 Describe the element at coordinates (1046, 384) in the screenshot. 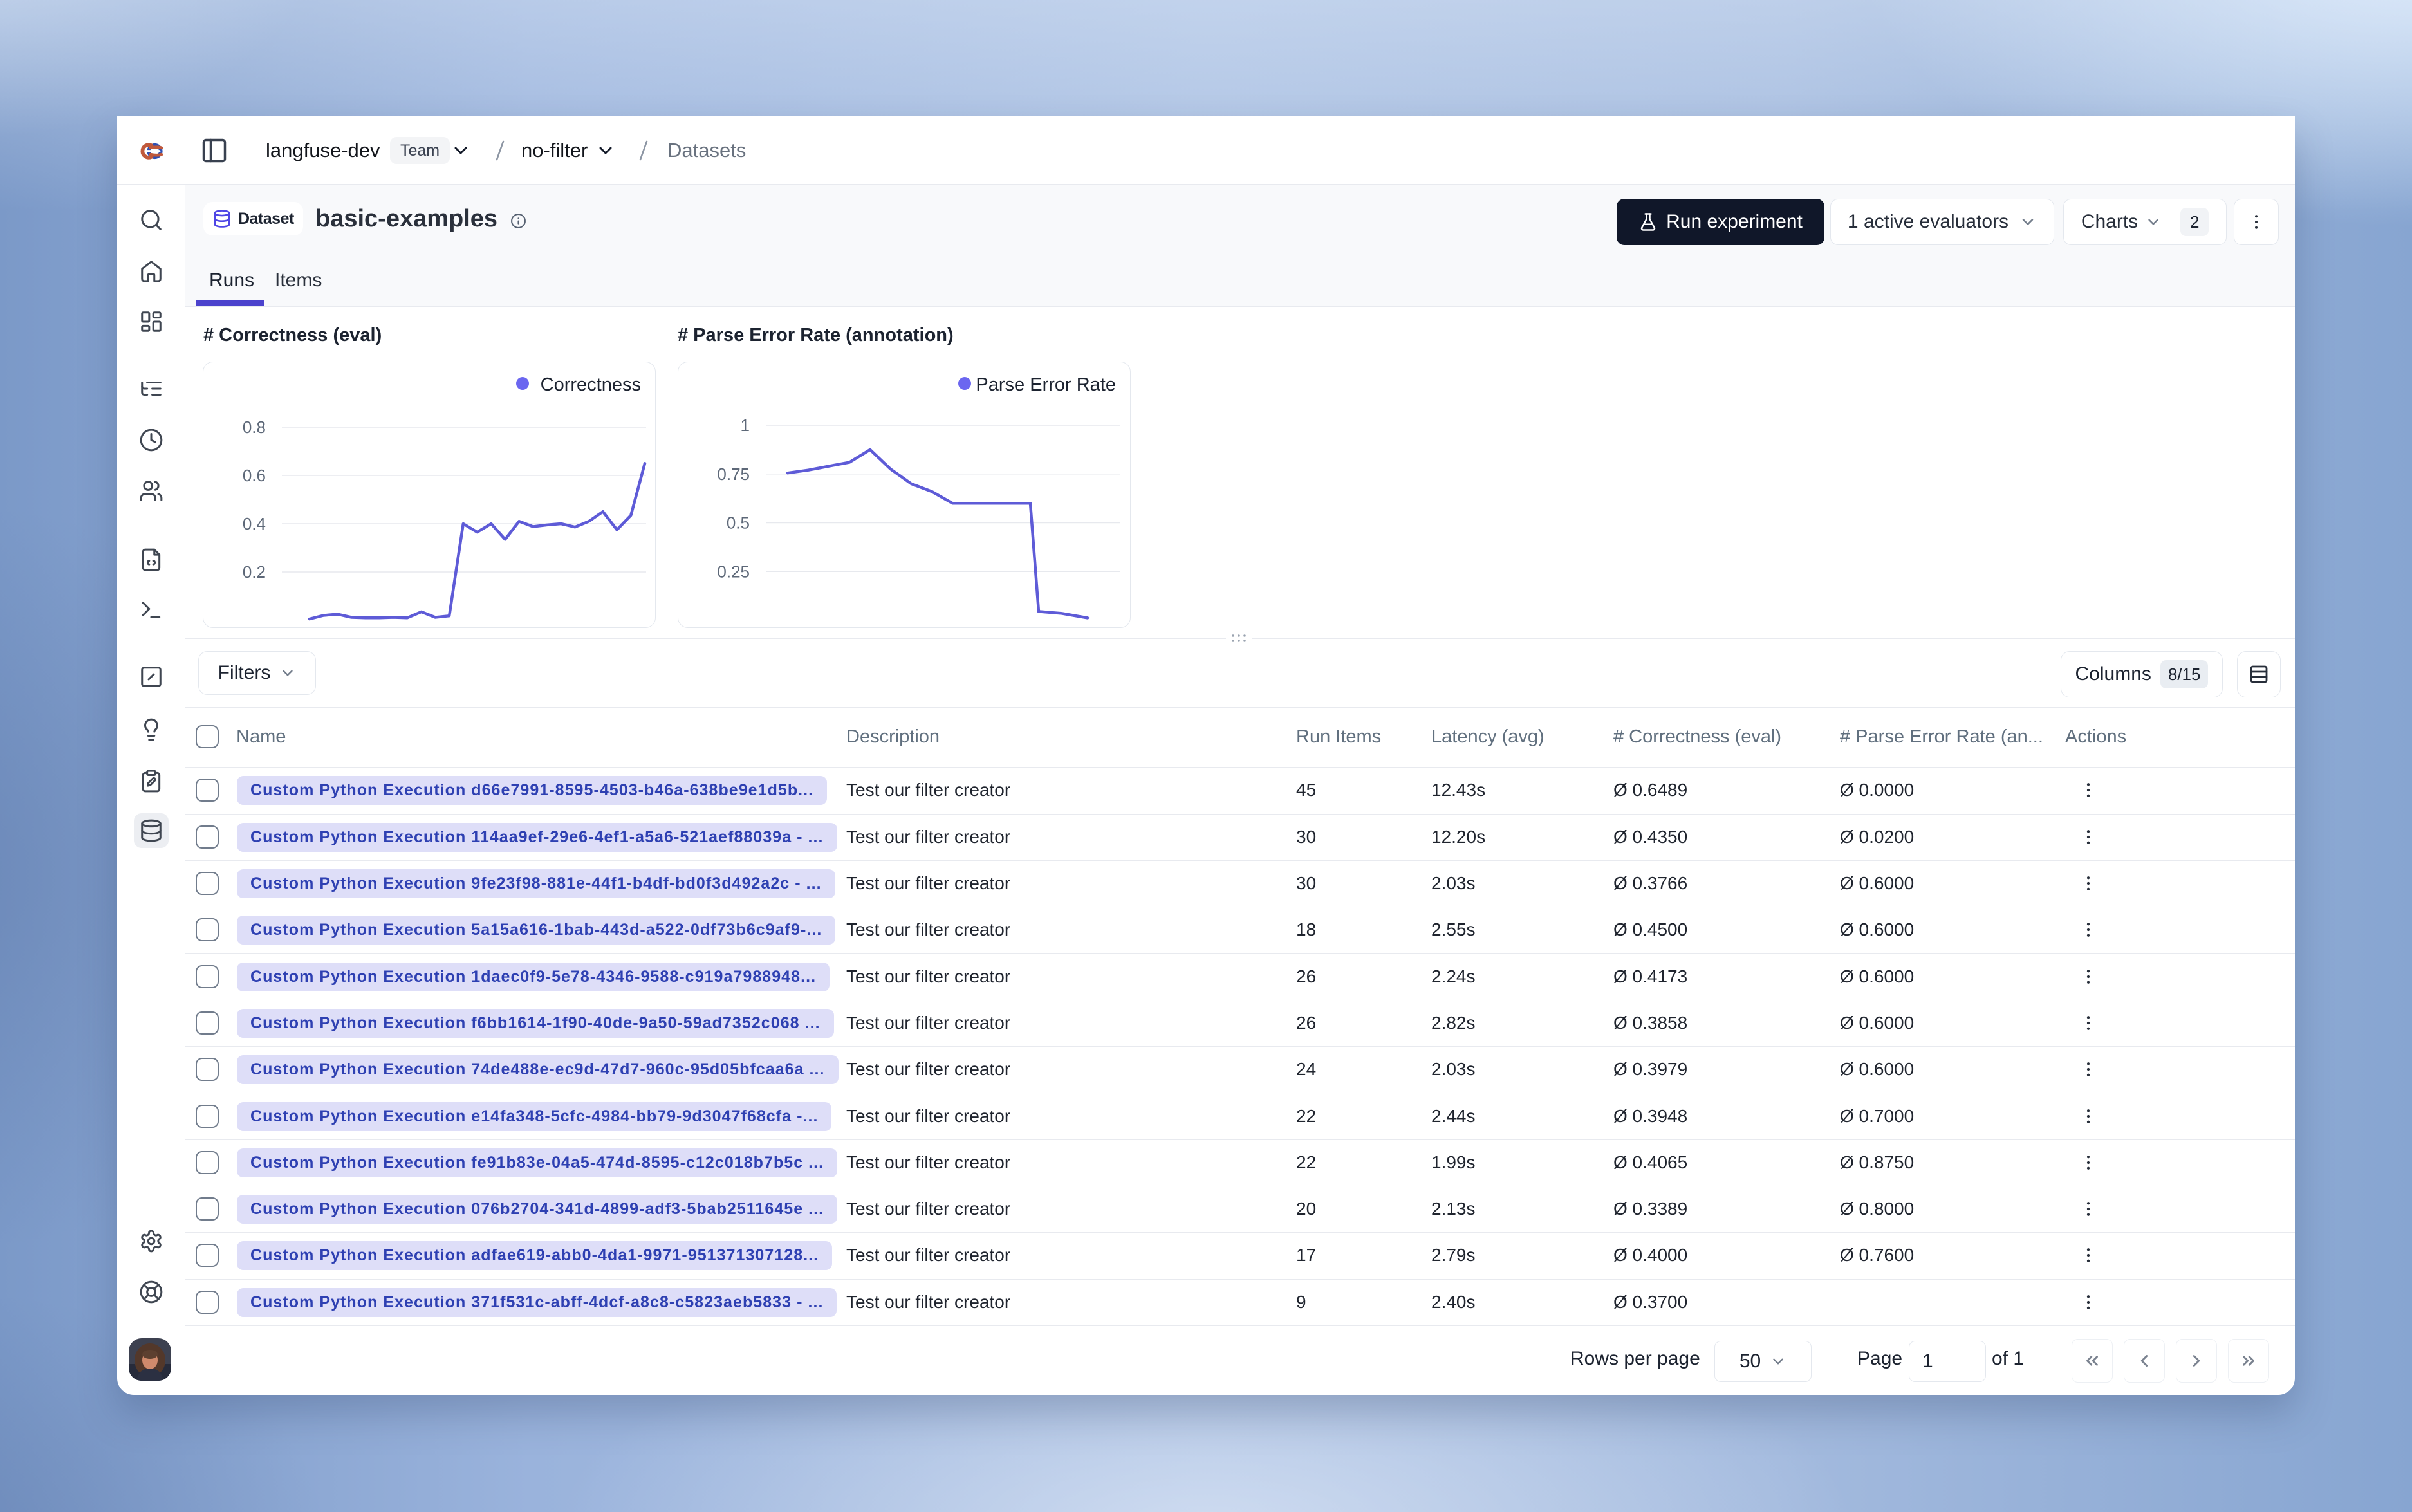

I see `svg-text: Parse Error Rate` at that location.